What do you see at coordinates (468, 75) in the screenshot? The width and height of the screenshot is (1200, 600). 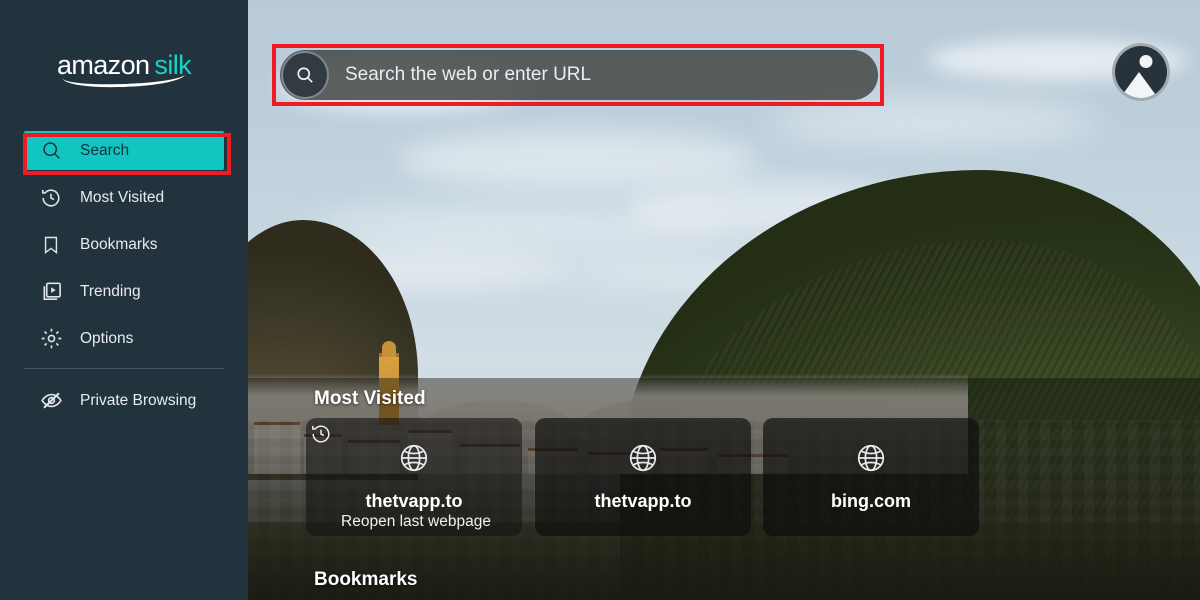 I see `url-input-placeholder: Search the web or enter URL` at bounding box center [468, 75].